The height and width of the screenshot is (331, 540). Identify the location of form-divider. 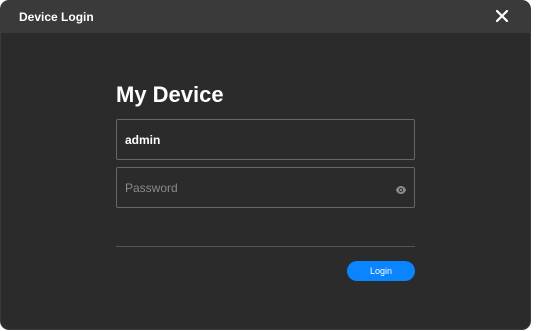
(265, 246).